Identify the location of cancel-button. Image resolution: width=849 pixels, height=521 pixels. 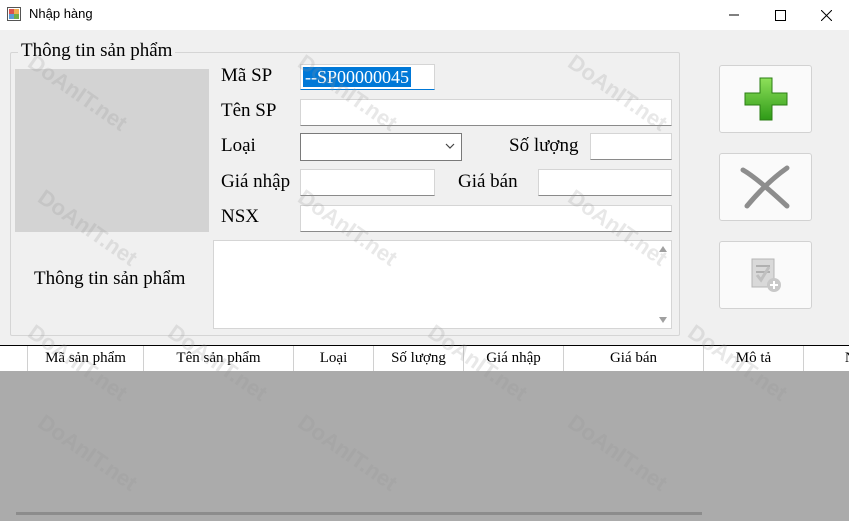
(765, 187).